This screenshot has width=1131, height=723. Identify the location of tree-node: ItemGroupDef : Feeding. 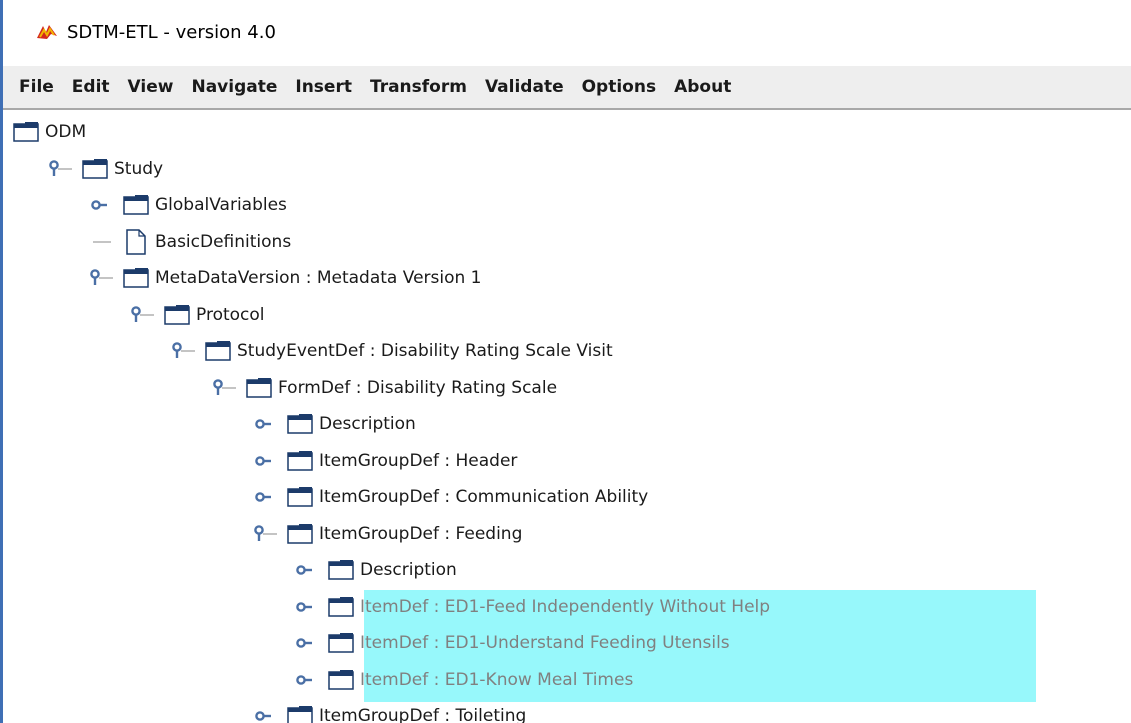
(563, 534).